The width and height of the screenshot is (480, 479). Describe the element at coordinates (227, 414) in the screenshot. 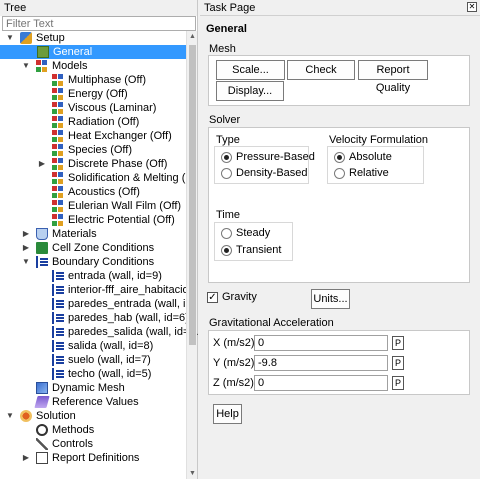

I see `help-button: Help` at that location.